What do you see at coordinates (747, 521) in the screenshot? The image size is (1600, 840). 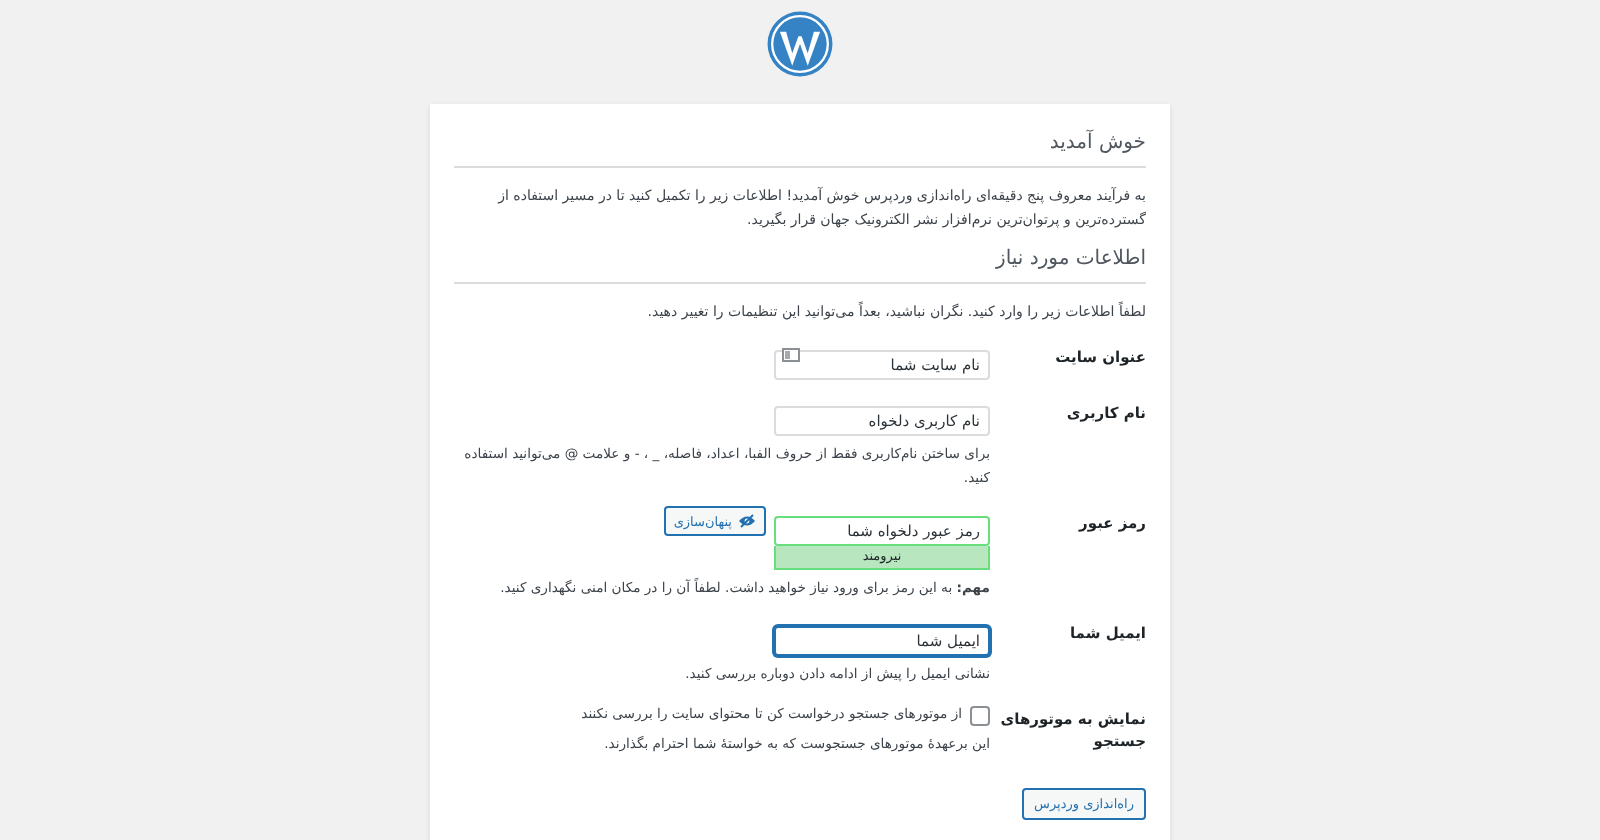 I see `eye-slash-icon` at bounding box center [747, 521].